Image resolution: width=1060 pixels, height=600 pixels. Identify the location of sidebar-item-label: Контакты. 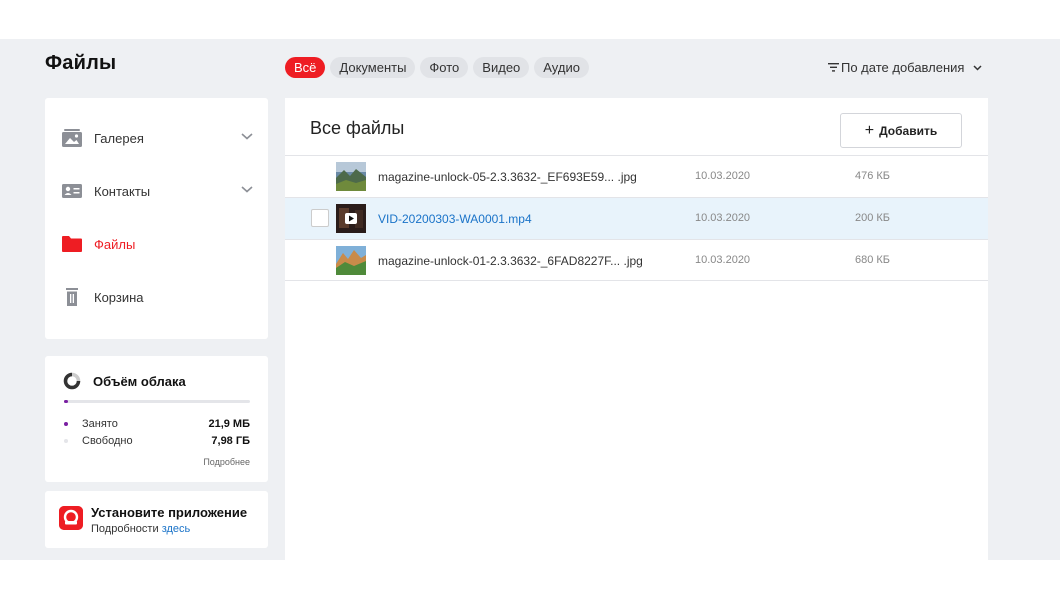
(122, 191).